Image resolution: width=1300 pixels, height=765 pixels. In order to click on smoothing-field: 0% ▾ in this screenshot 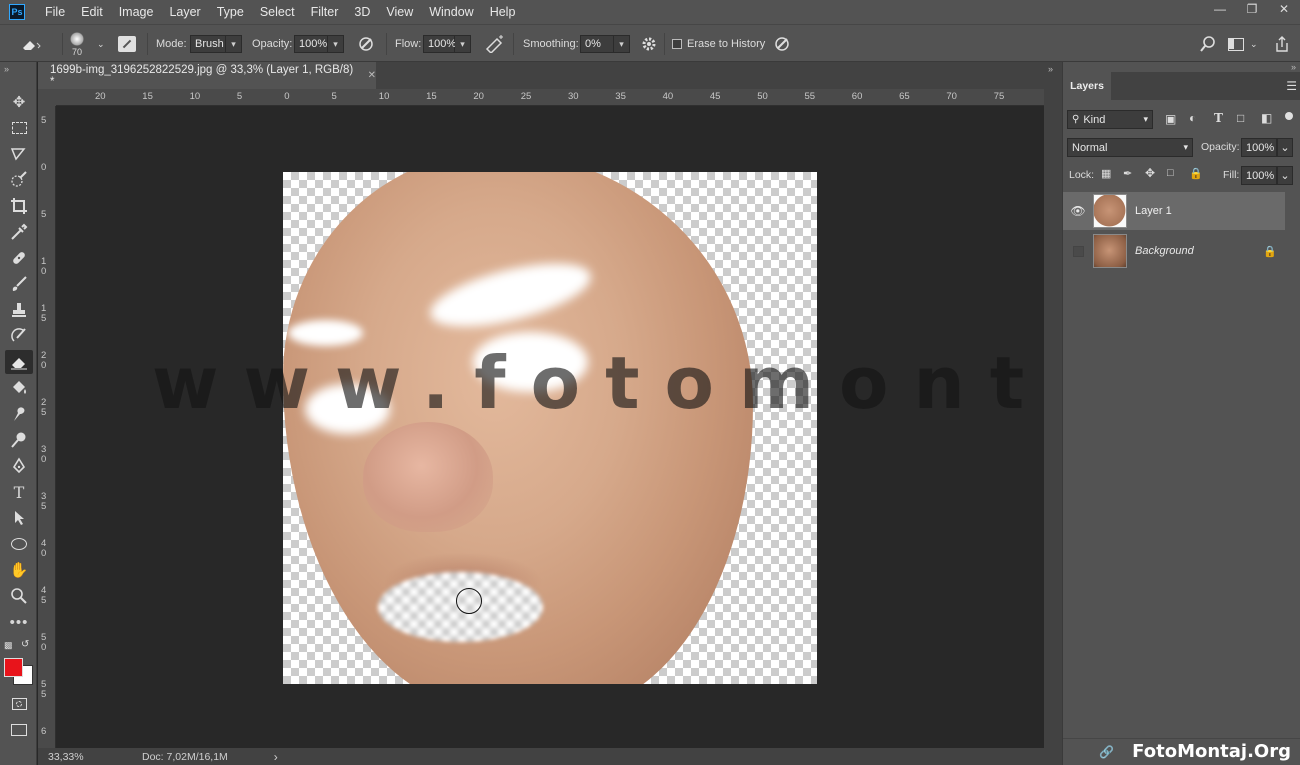, I will do `click(605, 44)`.